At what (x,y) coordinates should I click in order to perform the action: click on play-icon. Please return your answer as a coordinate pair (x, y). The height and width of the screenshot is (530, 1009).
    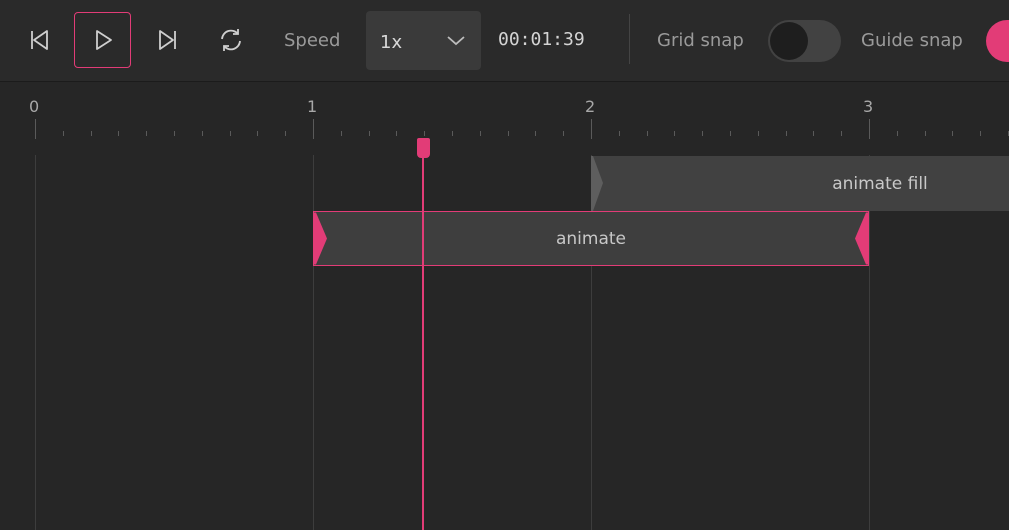
    Looking at the image, I should click on (103, 40).